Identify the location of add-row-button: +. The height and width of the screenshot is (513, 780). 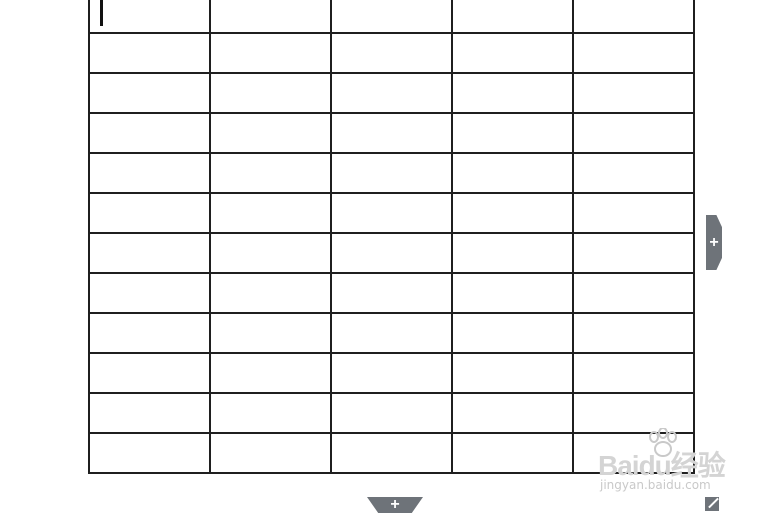
(395, 505).